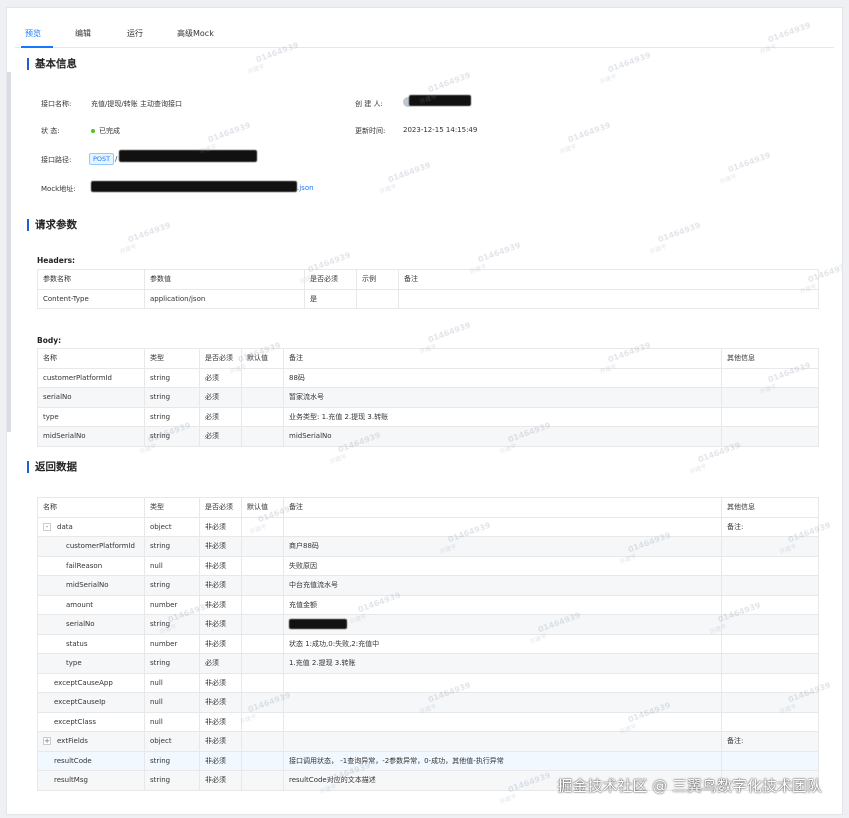  Describe the element at coordinates (65, 526) in the screenshot. I see `field-name: data` at that location.